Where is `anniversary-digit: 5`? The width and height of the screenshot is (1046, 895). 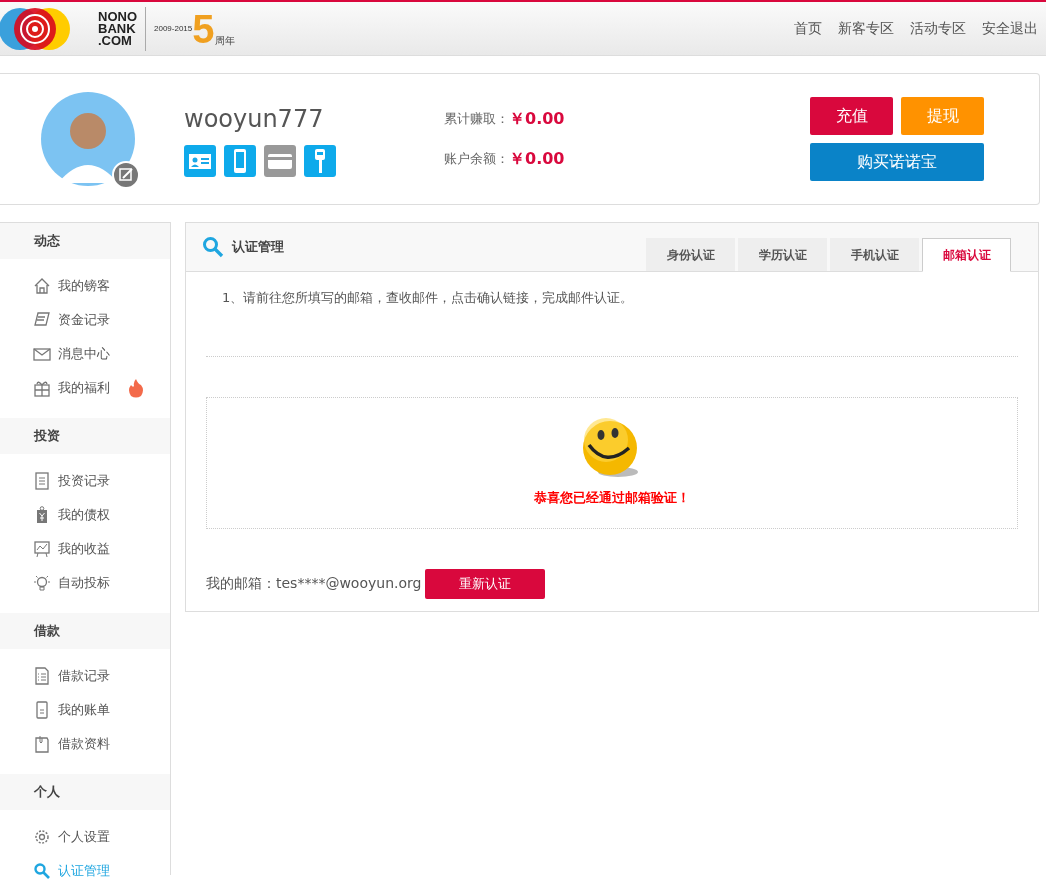 anniversary-digit: 5 is located at coordinates (203, 28).